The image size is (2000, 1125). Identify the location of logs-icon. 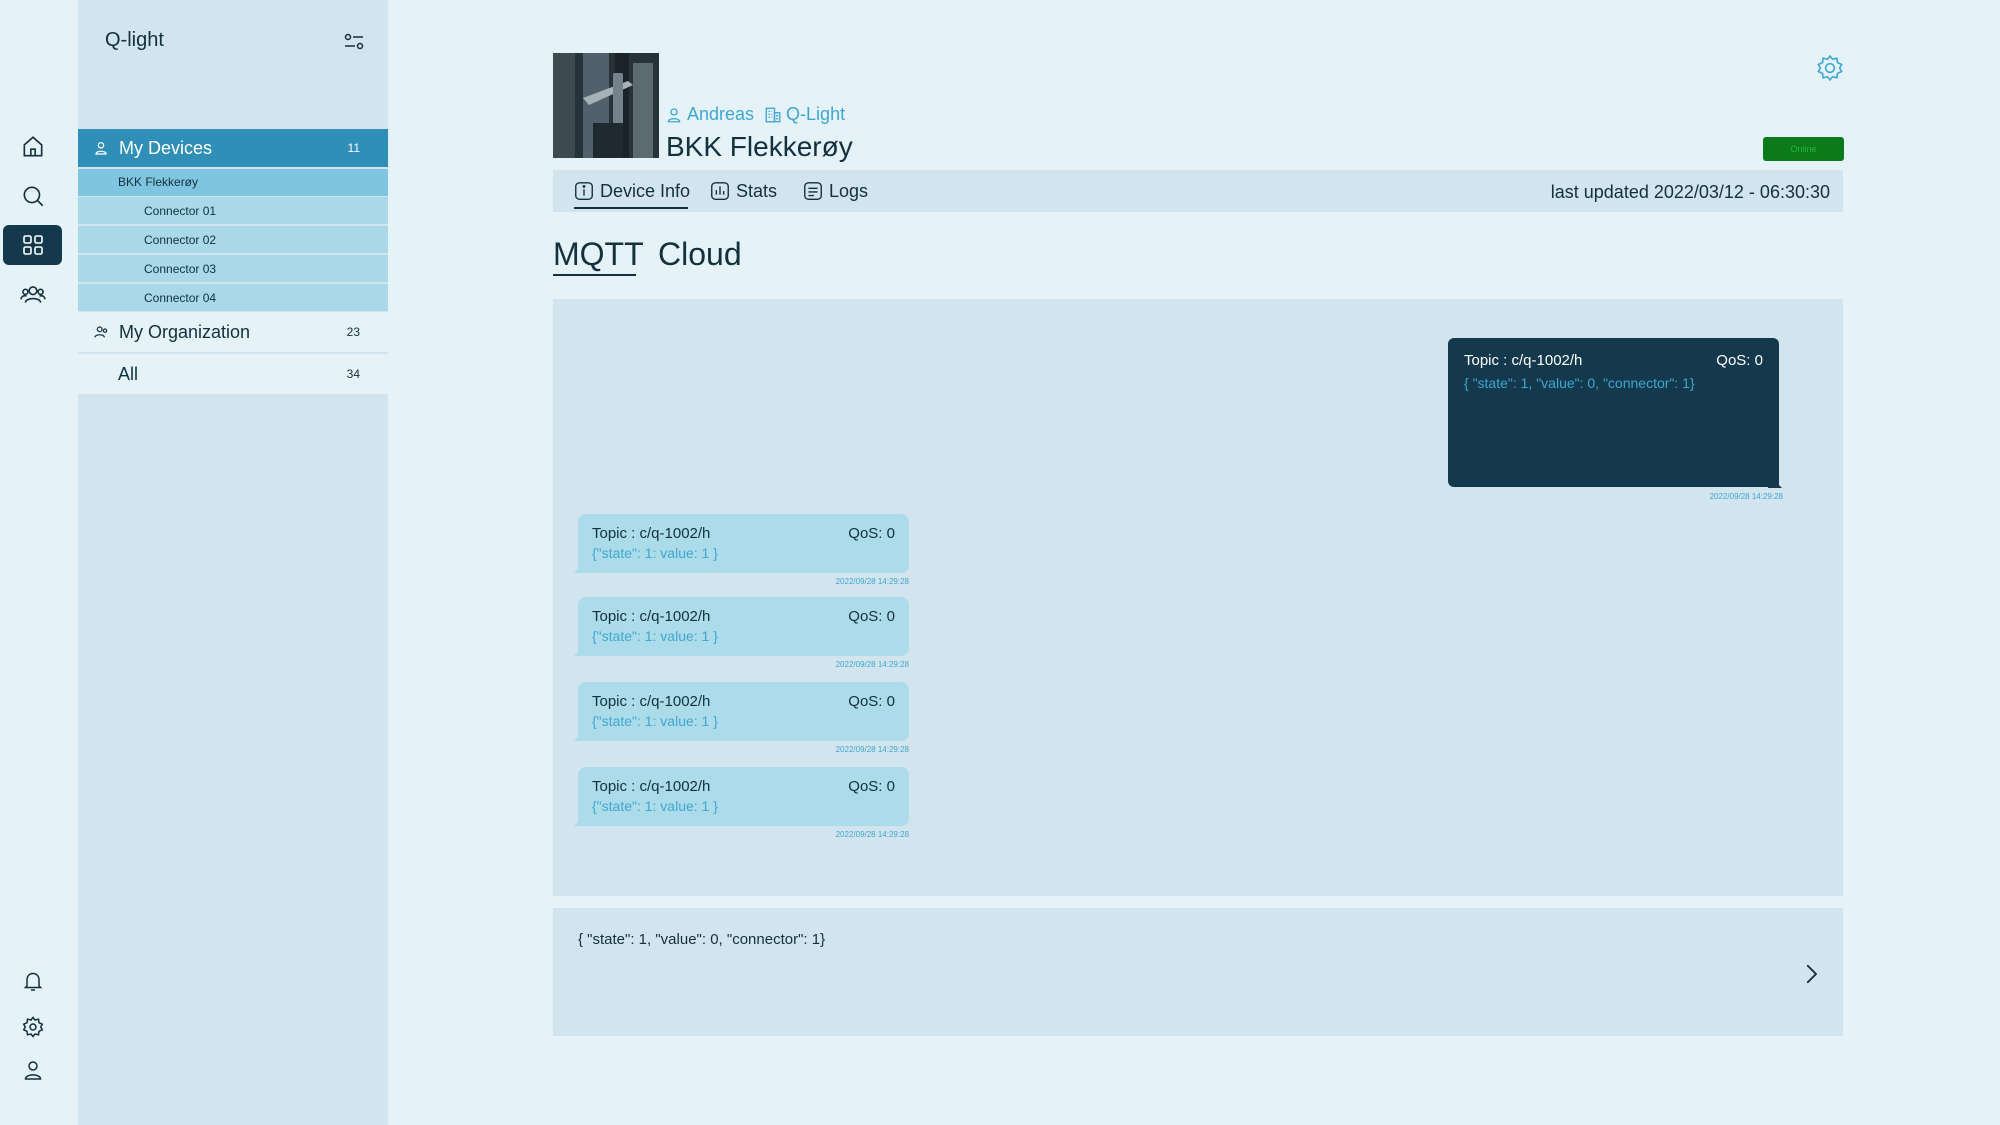
(813, 191).